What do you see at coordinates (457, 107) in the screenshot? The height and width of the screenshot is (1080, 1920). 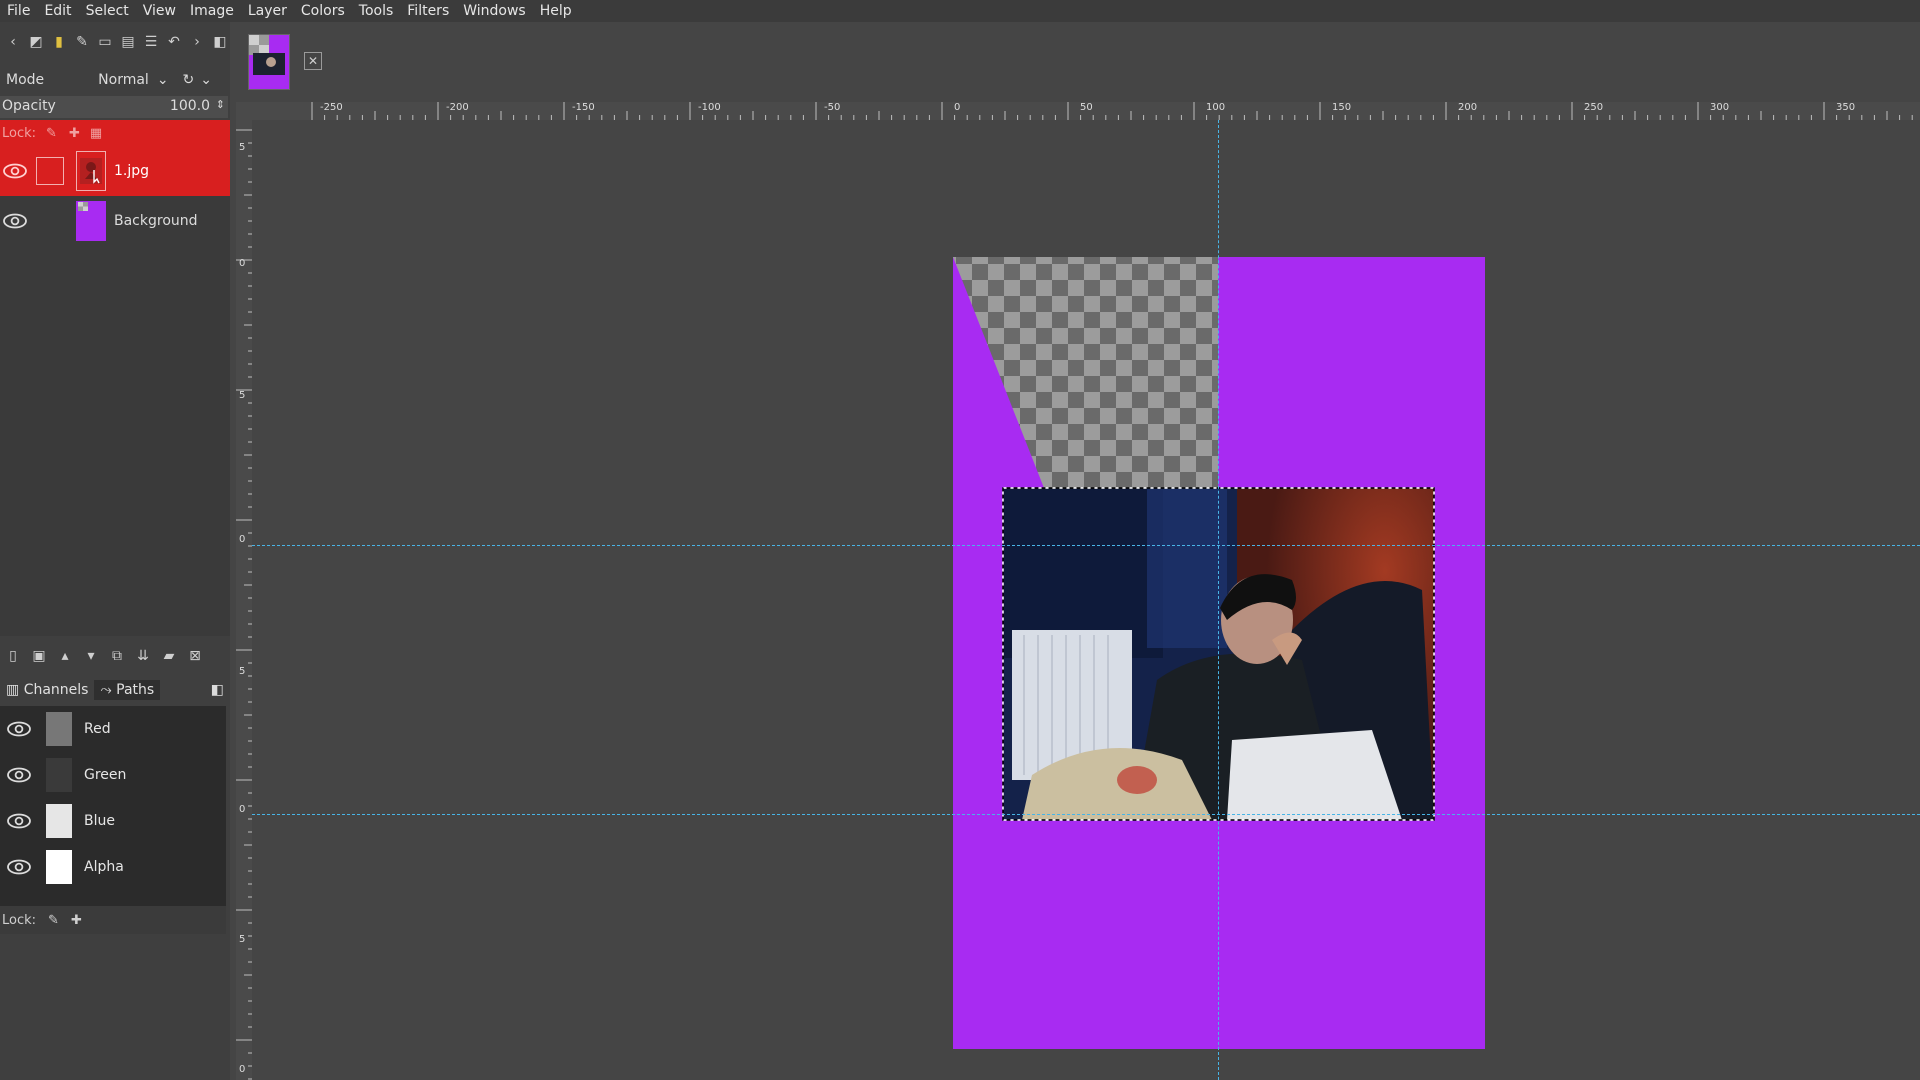 I see `ruler-top-label: -200` at bounding box center [457, 107].